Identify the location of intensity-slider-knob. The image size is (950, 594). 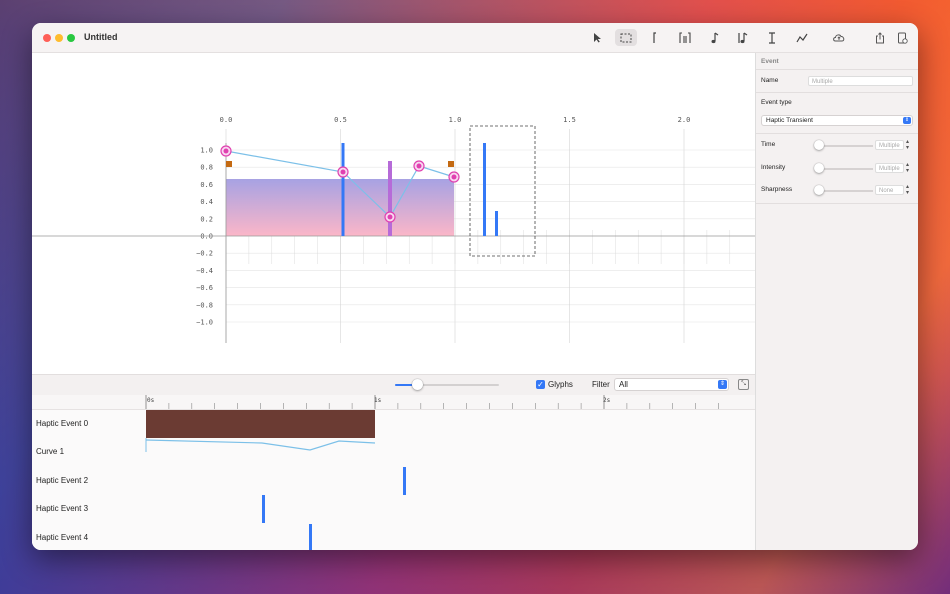
(819, 168).